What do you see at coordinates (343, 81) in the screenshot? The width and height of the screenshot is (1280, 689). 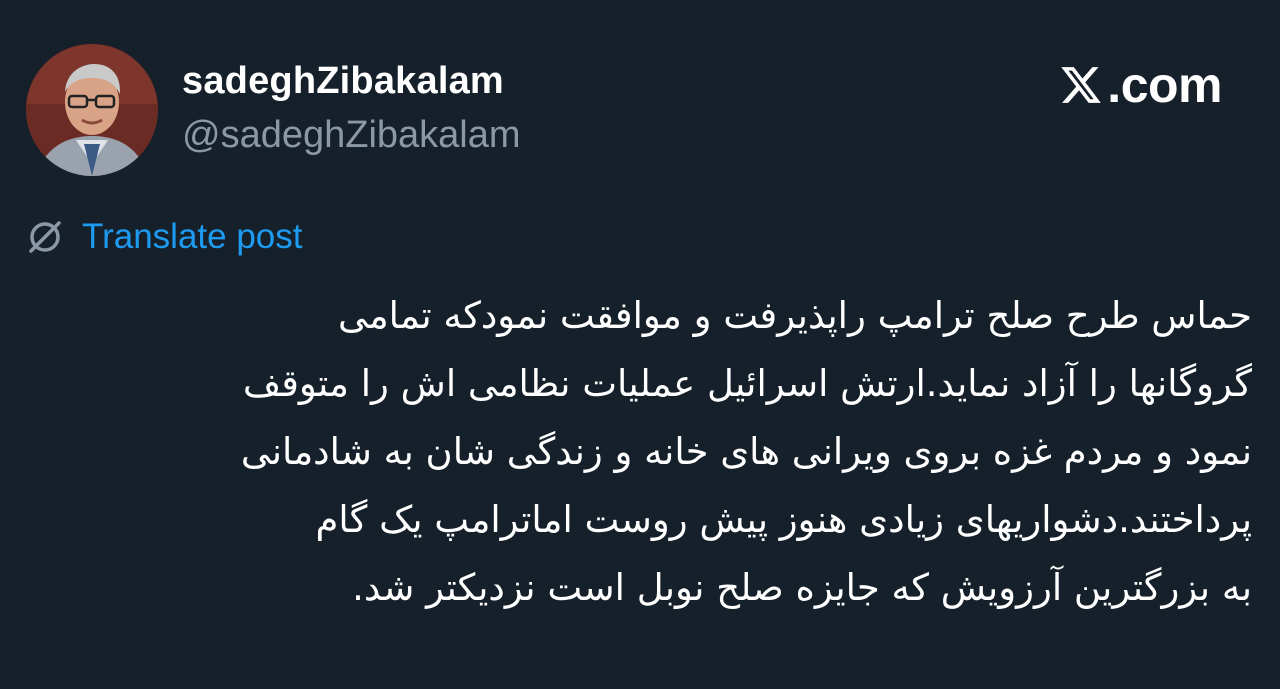 I see `author-display-name: sadeghZibakalam` at bounding box center [343, 81].